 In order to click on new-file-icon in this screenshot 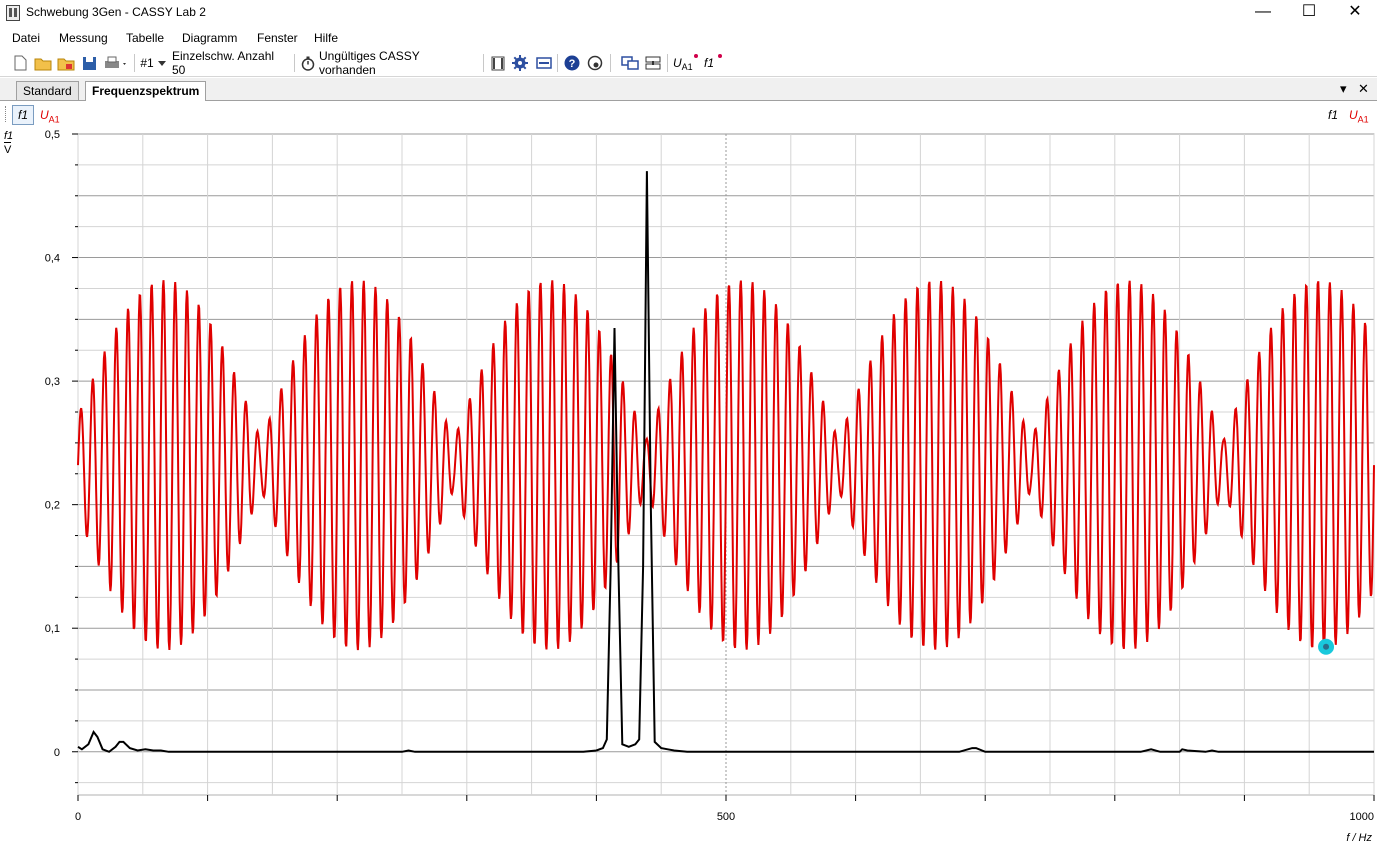, I will do `click(20, 63)`.